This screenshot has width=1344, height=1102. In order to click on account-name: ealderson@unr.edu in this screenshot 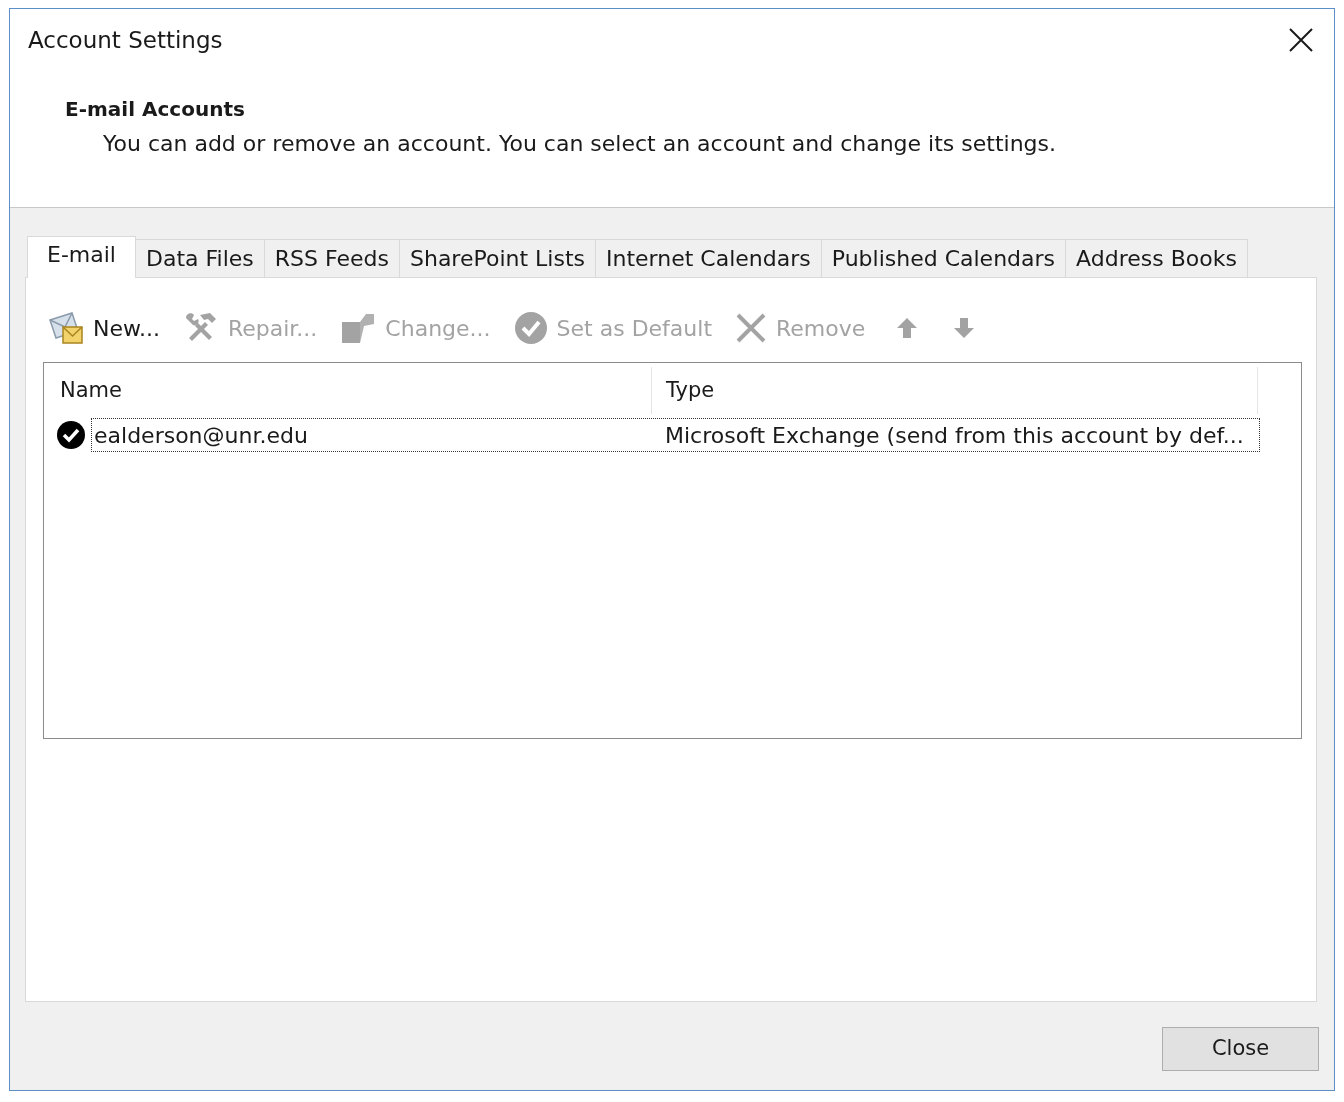, I will do `click(201, 435)`.